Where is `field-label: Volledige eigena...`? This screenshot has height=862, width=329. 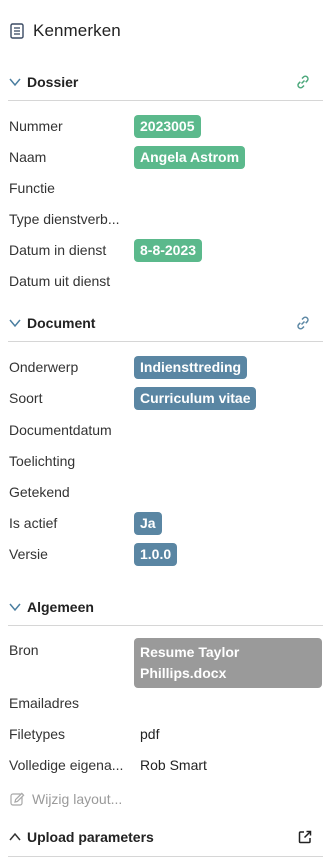
field-label: Volledige eigena... is located at coordinates (66, 765).